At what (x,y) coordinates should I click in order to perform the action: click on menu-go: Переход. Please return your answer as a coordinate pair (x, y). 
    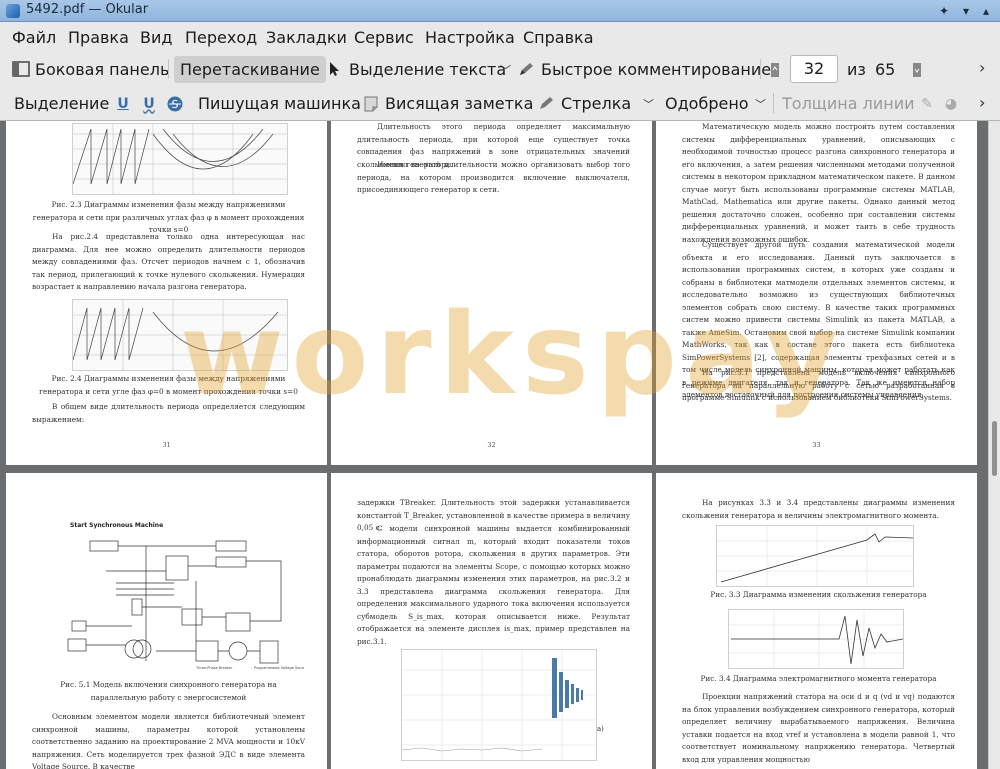
    Looking at the image, I should click on (221, 37).